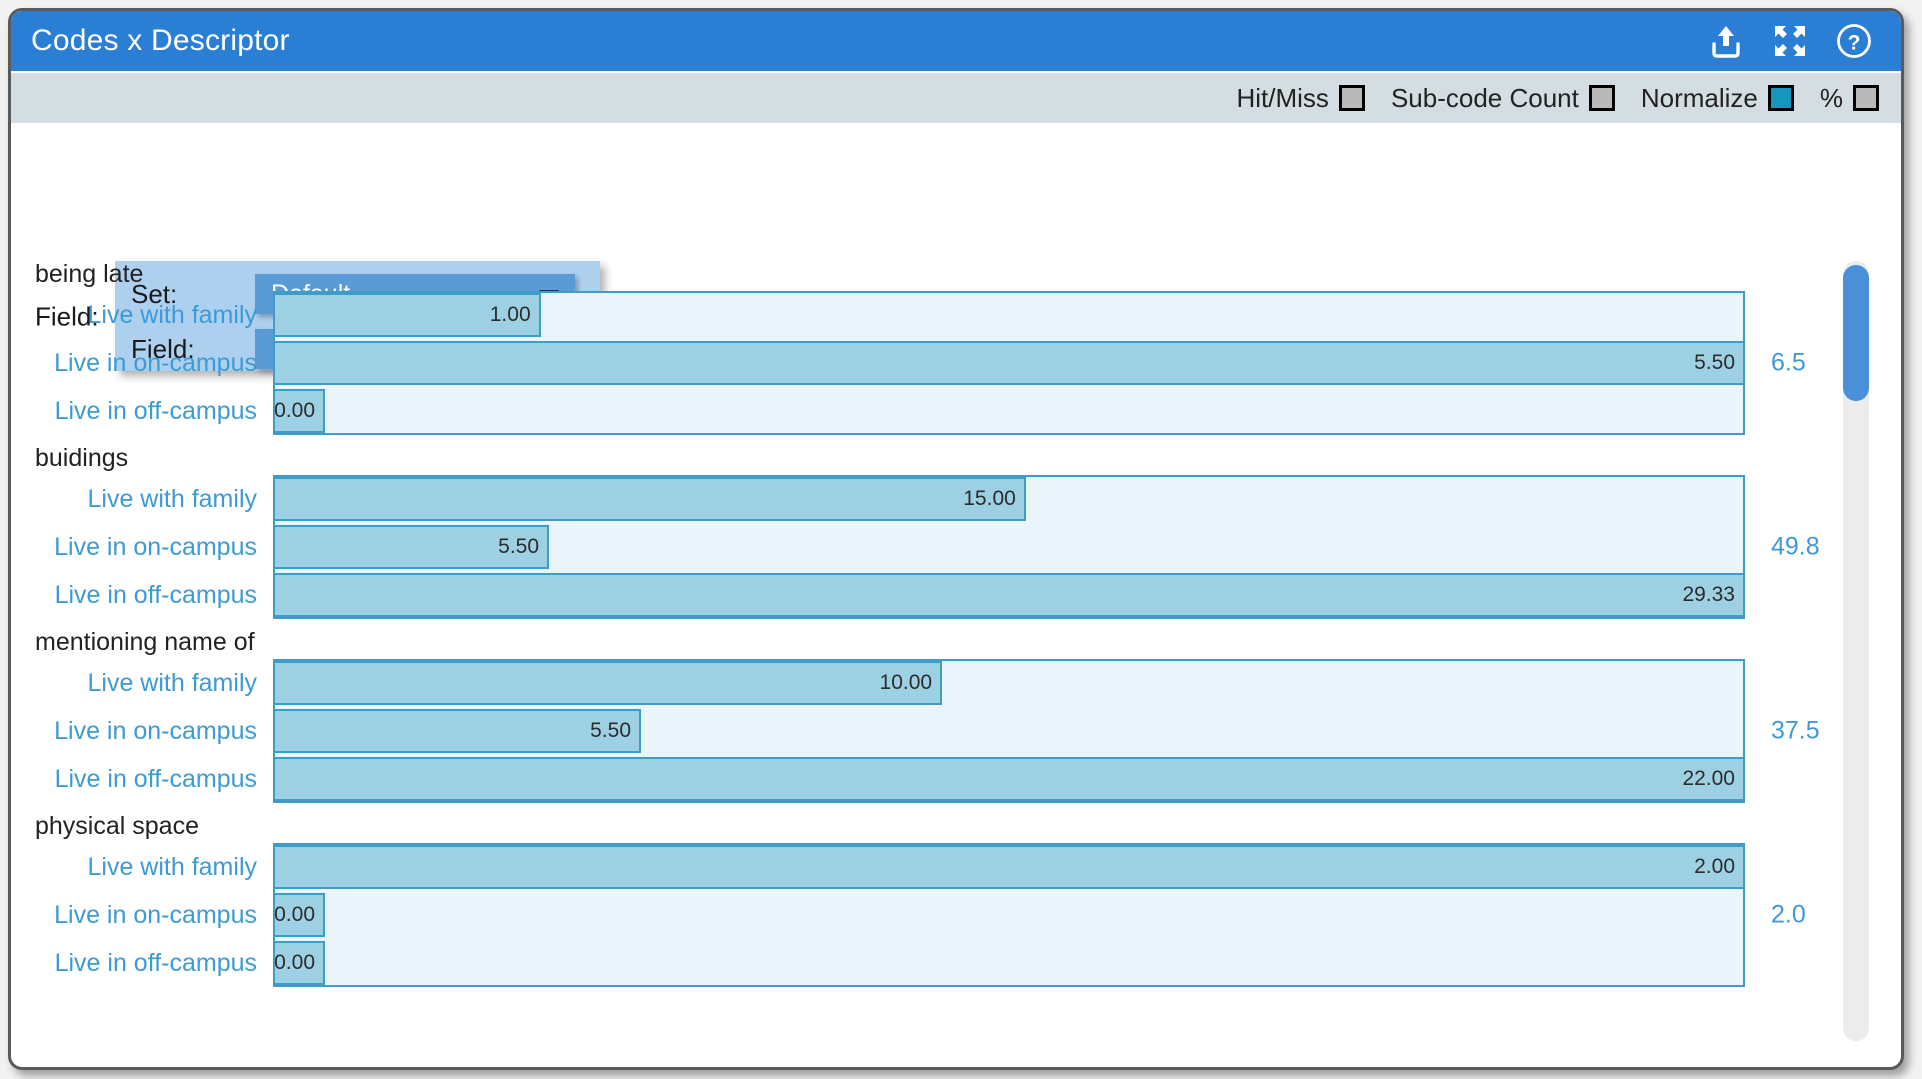 This screenshot has width=1922, height=1079. Describe the element at coordinates (906, 682) in the screenshot. I see `chart-bar-value: 10.00` at that location.